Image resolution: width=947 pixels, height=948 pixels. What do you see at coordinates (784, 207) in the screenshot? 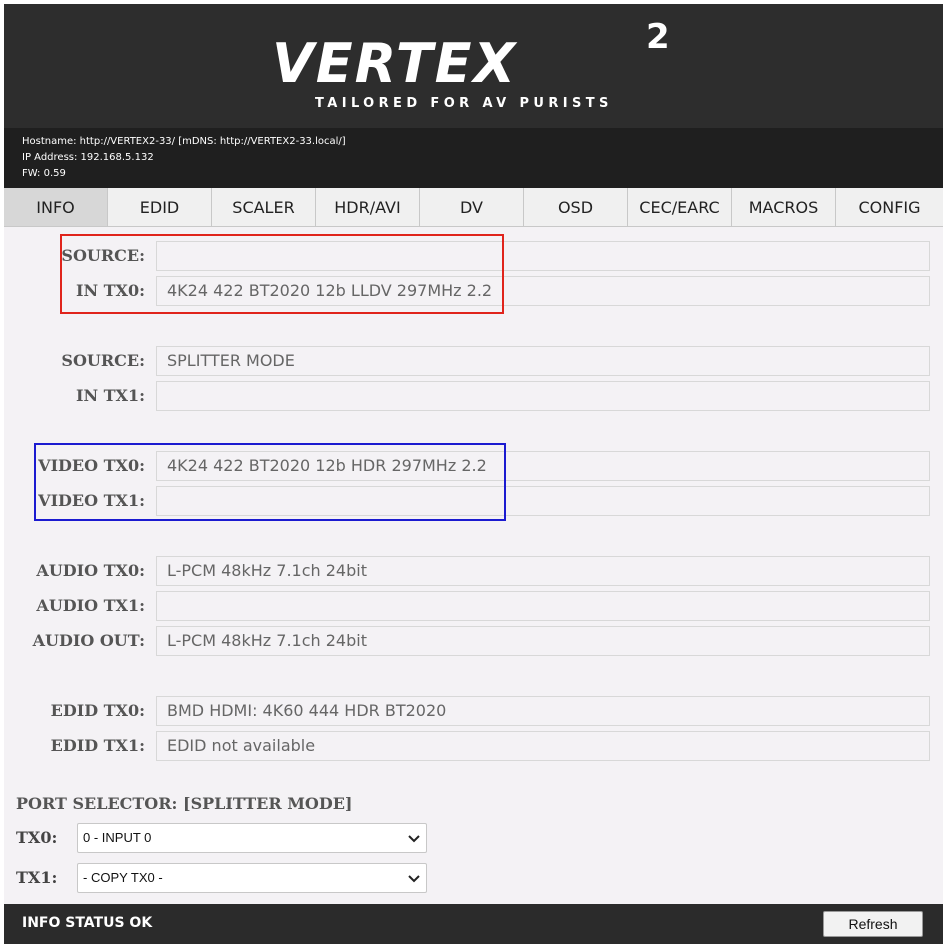
I see `tab-macros: MACROS` at bounding box center [784, 207].